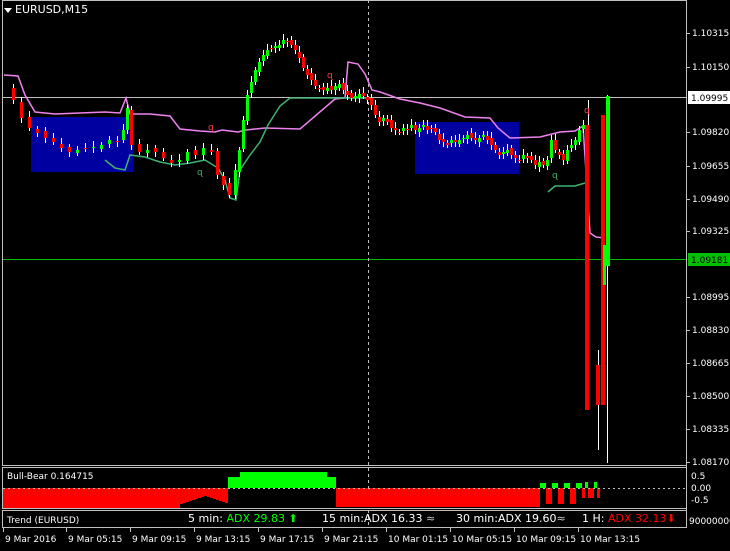 The width and height of the screenshot is (730, 551). I want to click on time-tick-label: 9 Mar 05:15, so click(95, 540).